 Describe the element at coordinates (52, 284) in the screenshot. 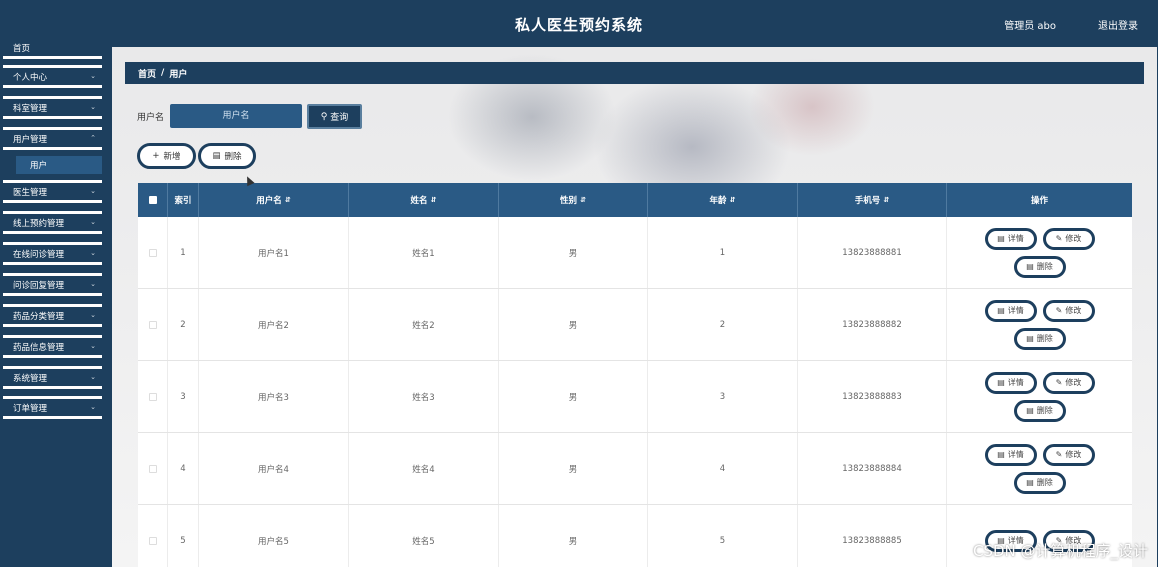

I see `sidebar-item-consult-reply: 问诊回复管理 ⌄` at that location.